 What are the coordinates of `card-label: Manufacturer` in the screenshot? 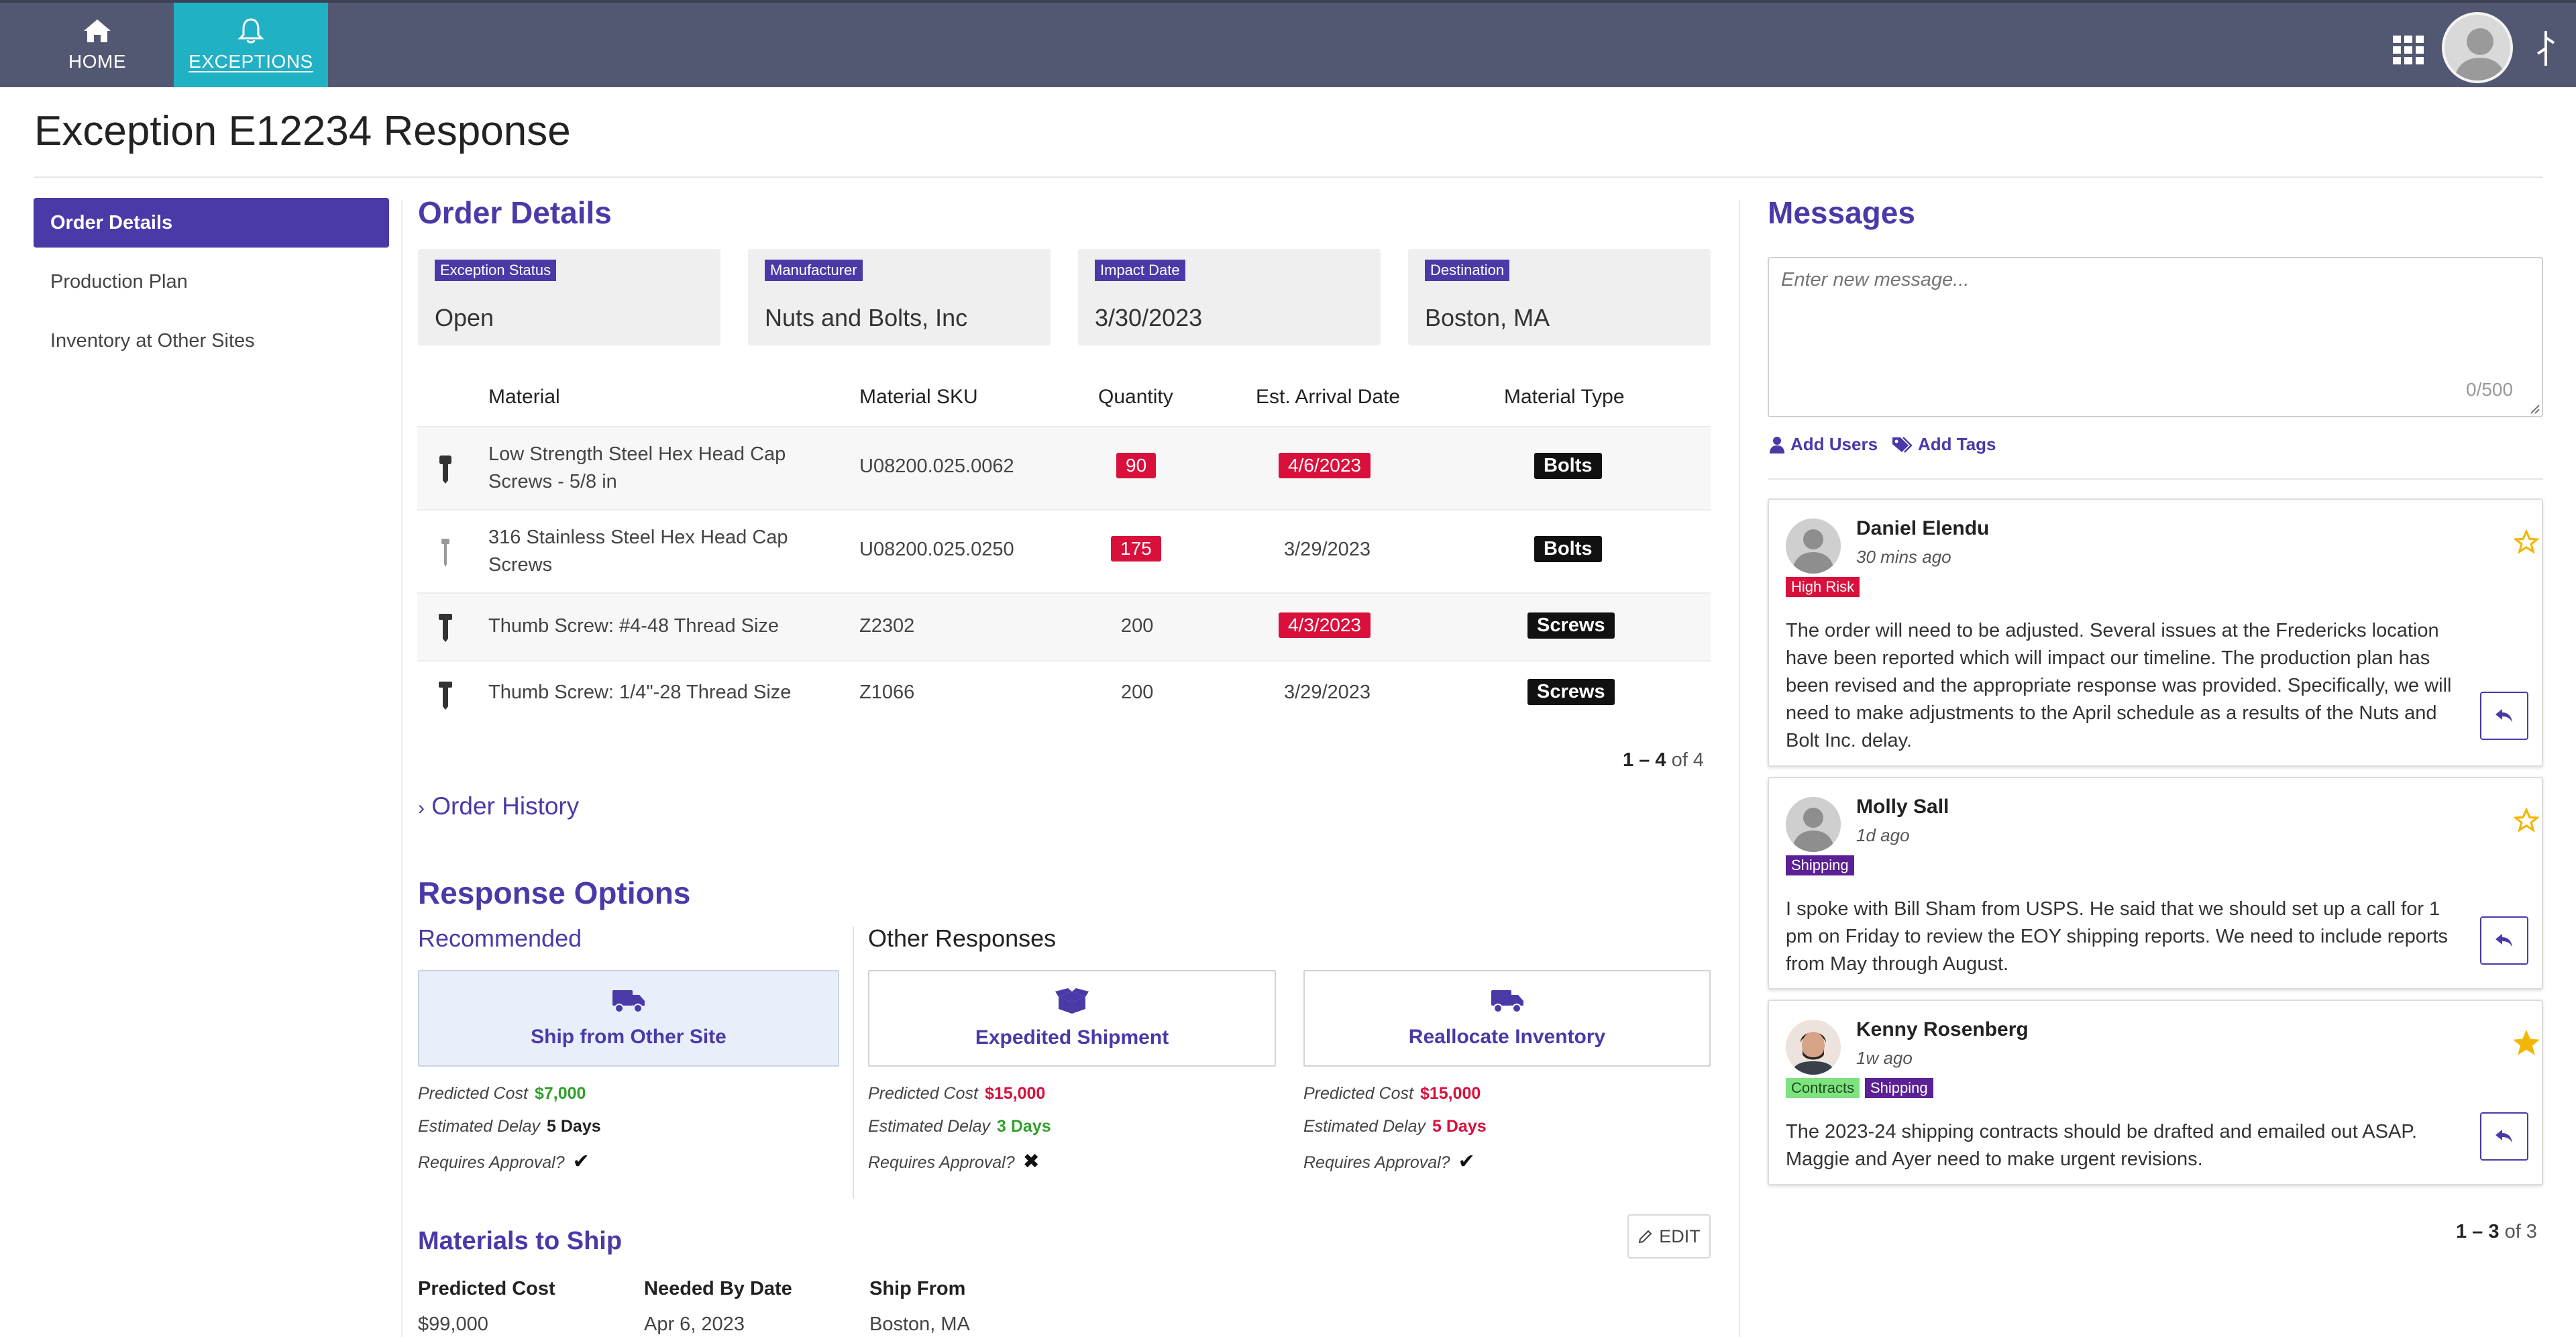 It's located at (814, 270).